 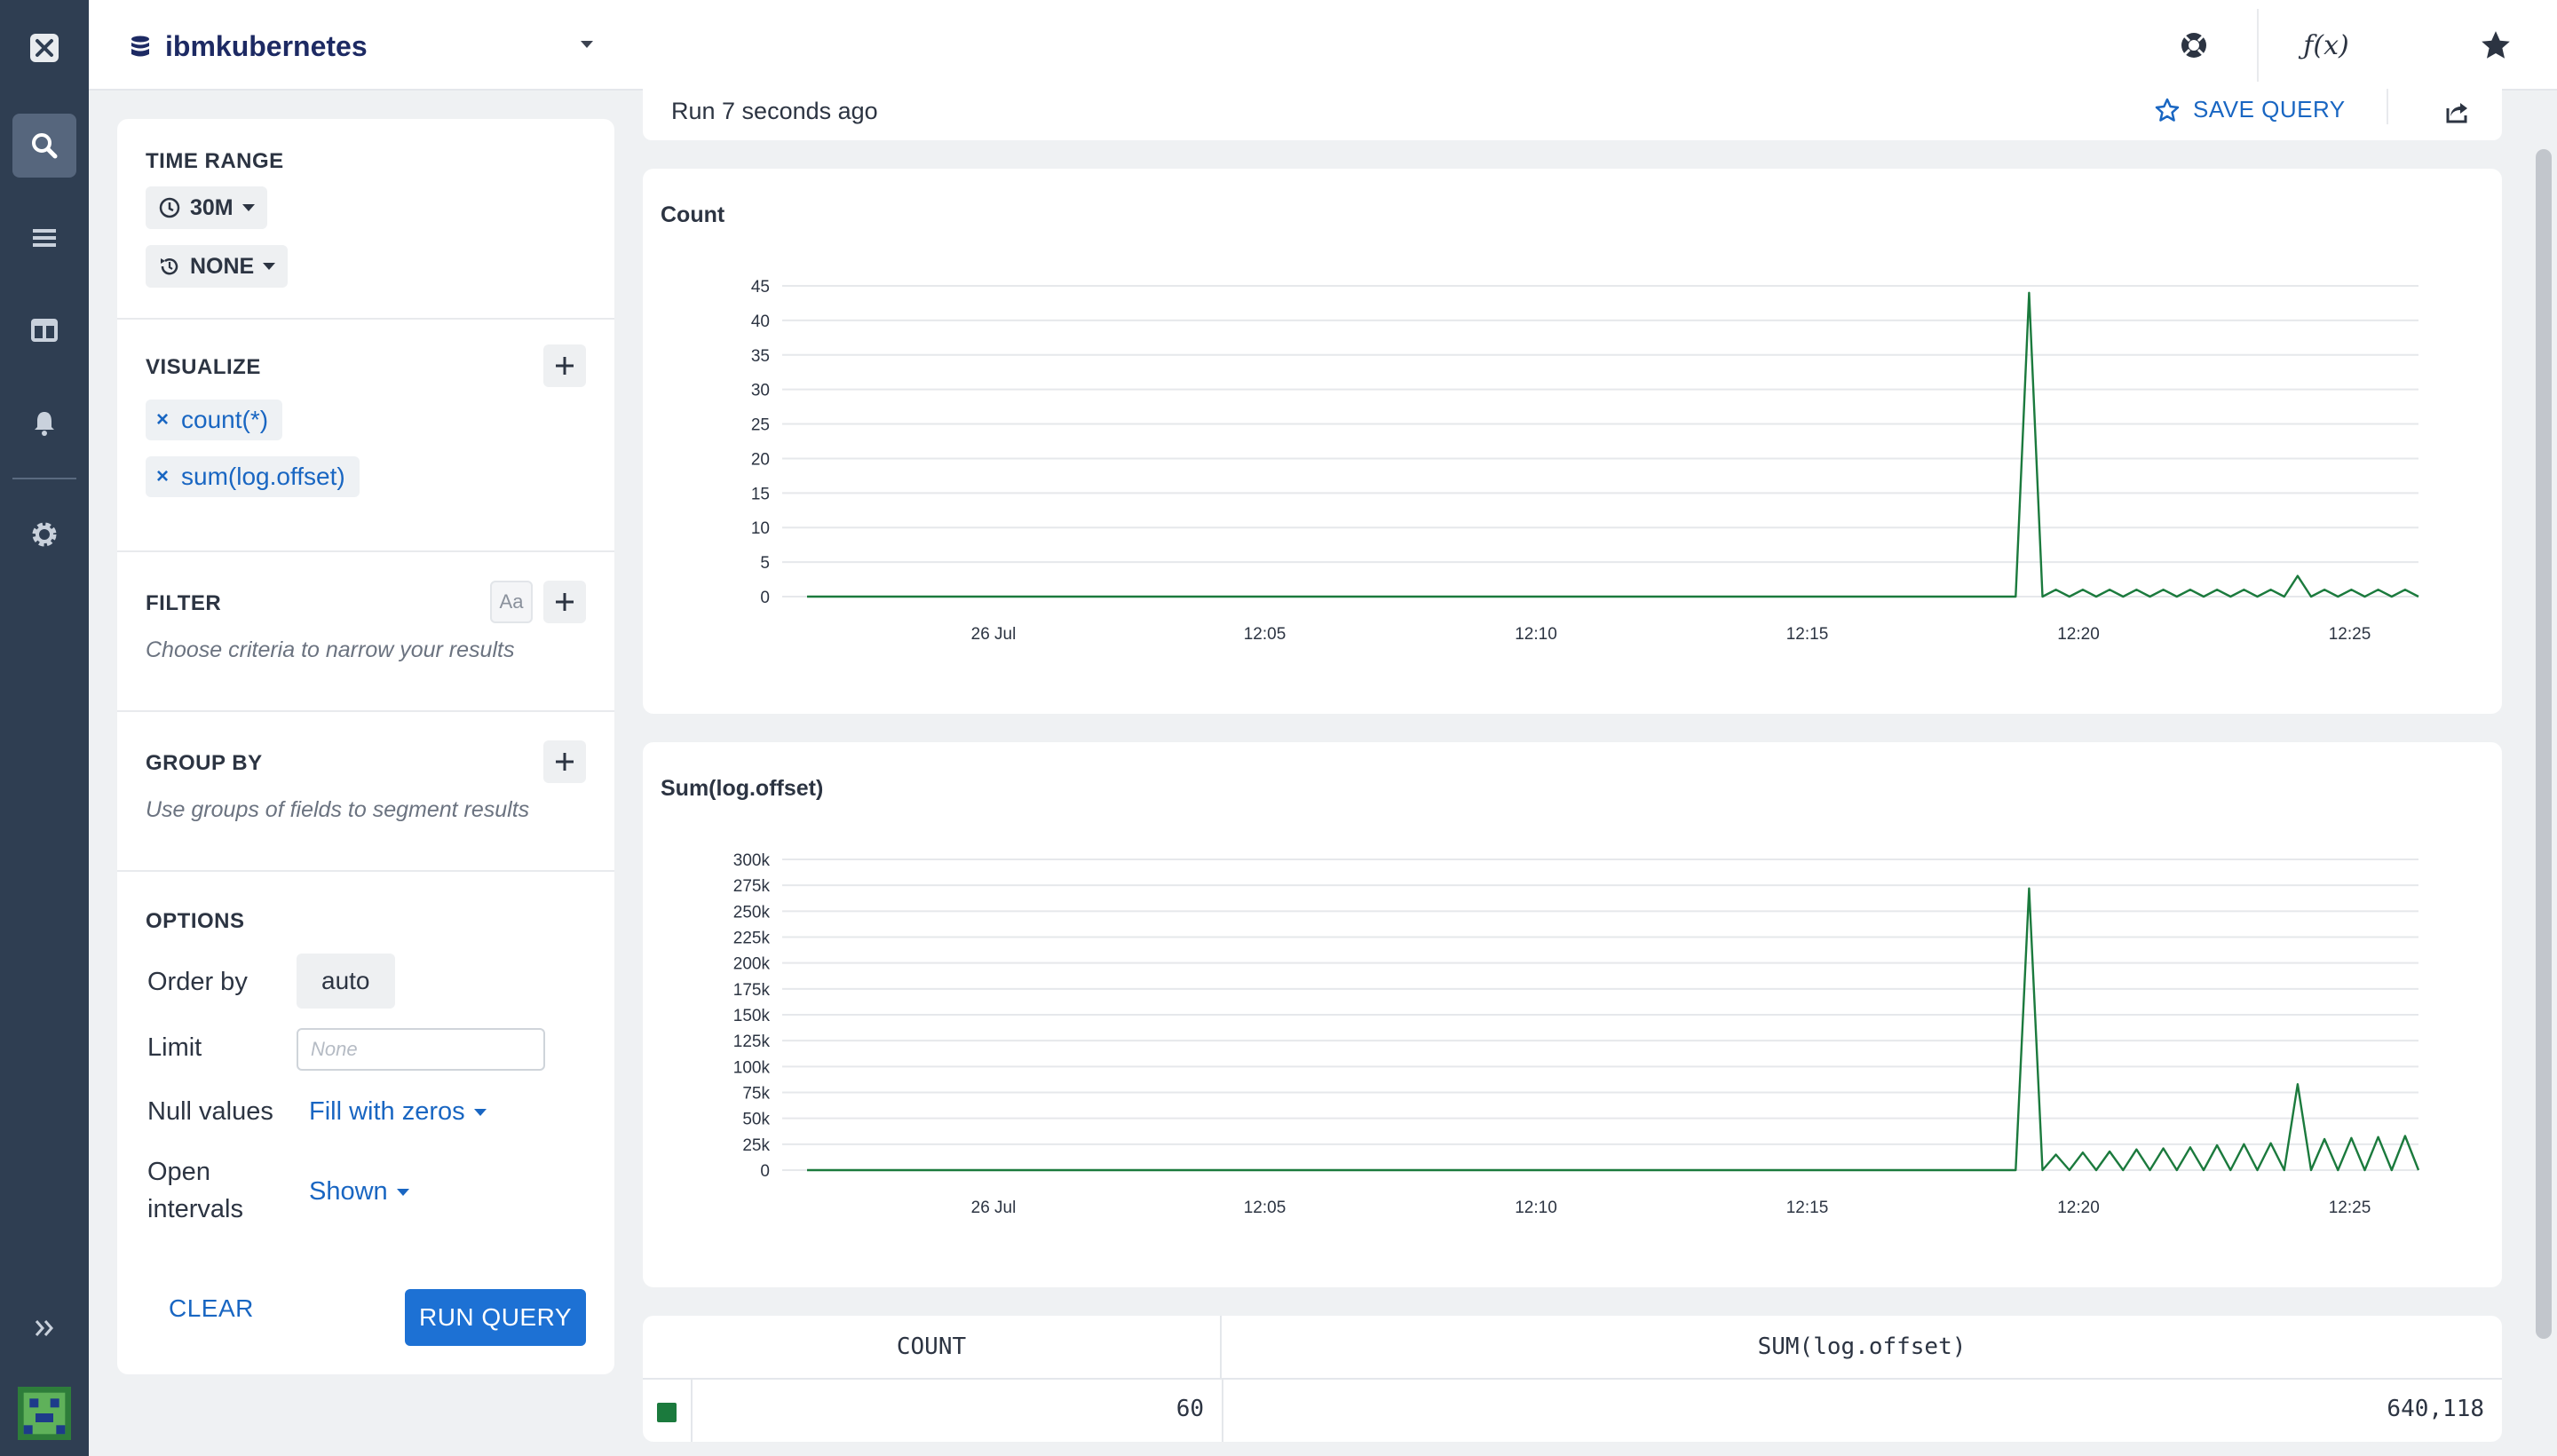 I want to click on save-query-label: SAVE QUERY, so click(x=2269, y=109).